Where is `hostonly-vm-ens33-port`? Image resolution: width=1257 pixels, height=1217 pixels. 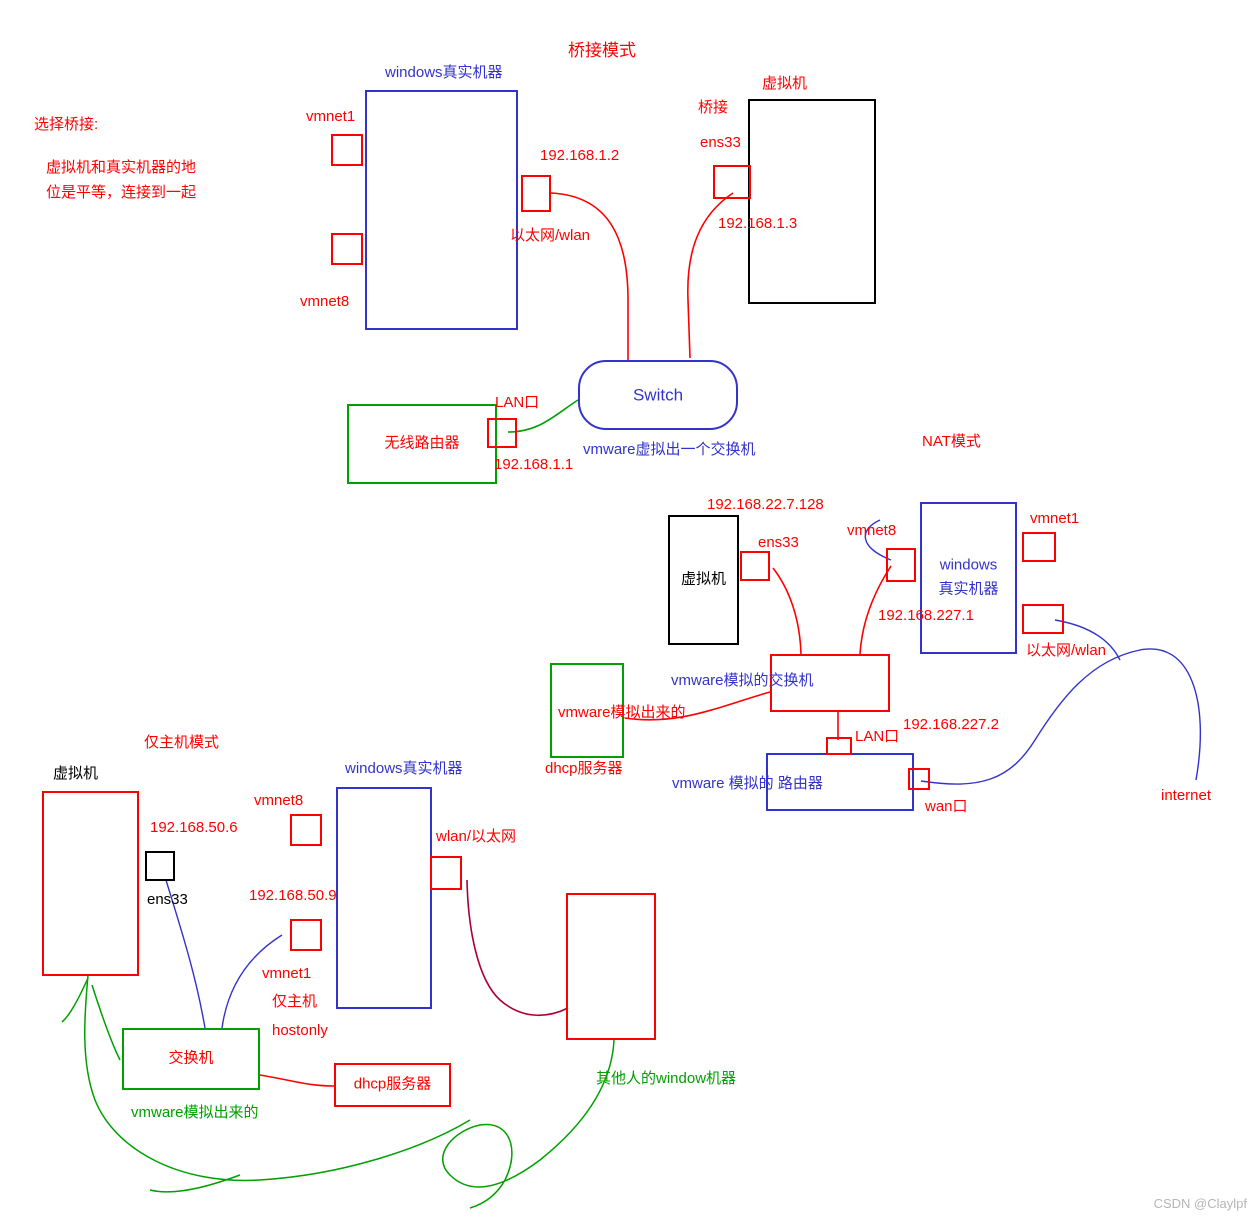 hostonly-vm-ens33-port is located at coordinates (160, 866).